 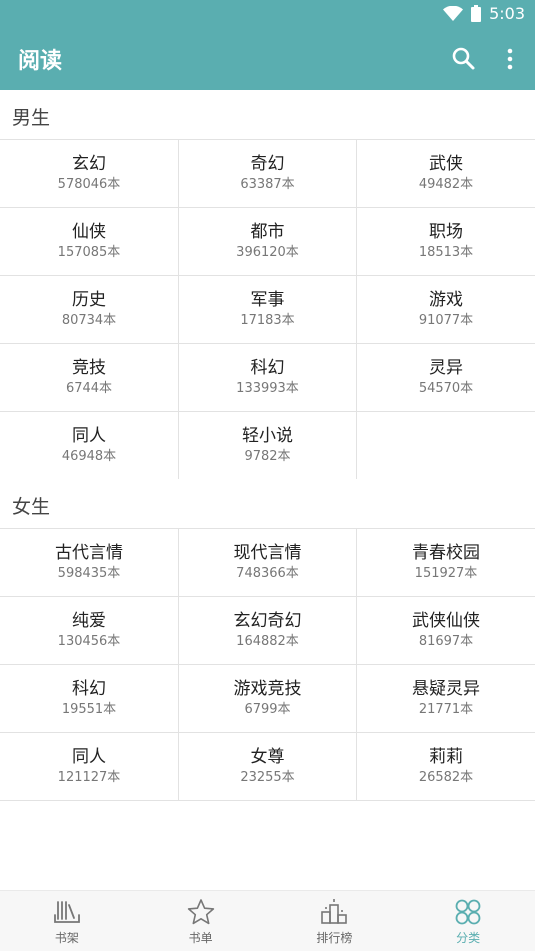 I want to click on category-cell: 灵异 54570本, so click(x=445, y=377).